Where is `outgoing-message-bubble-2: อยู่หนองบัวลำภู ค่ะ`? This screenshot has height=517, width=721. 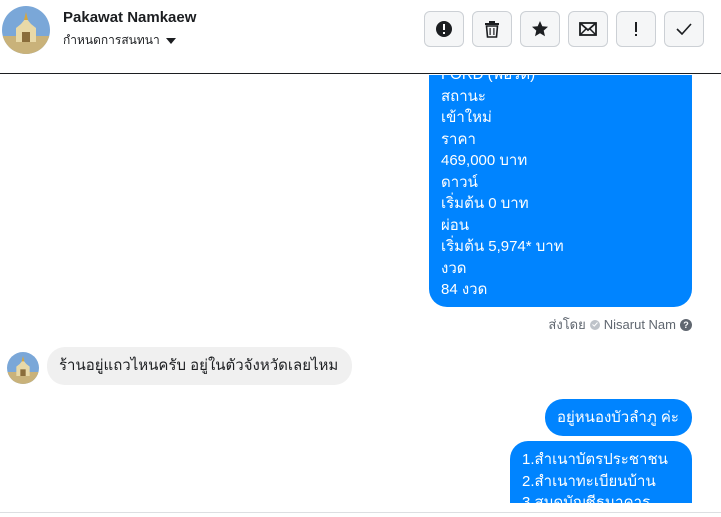 outgoing-message-bubble-2: อยู่หนองบัวลำภู ค่ะ is located at coordinates (618, 417).